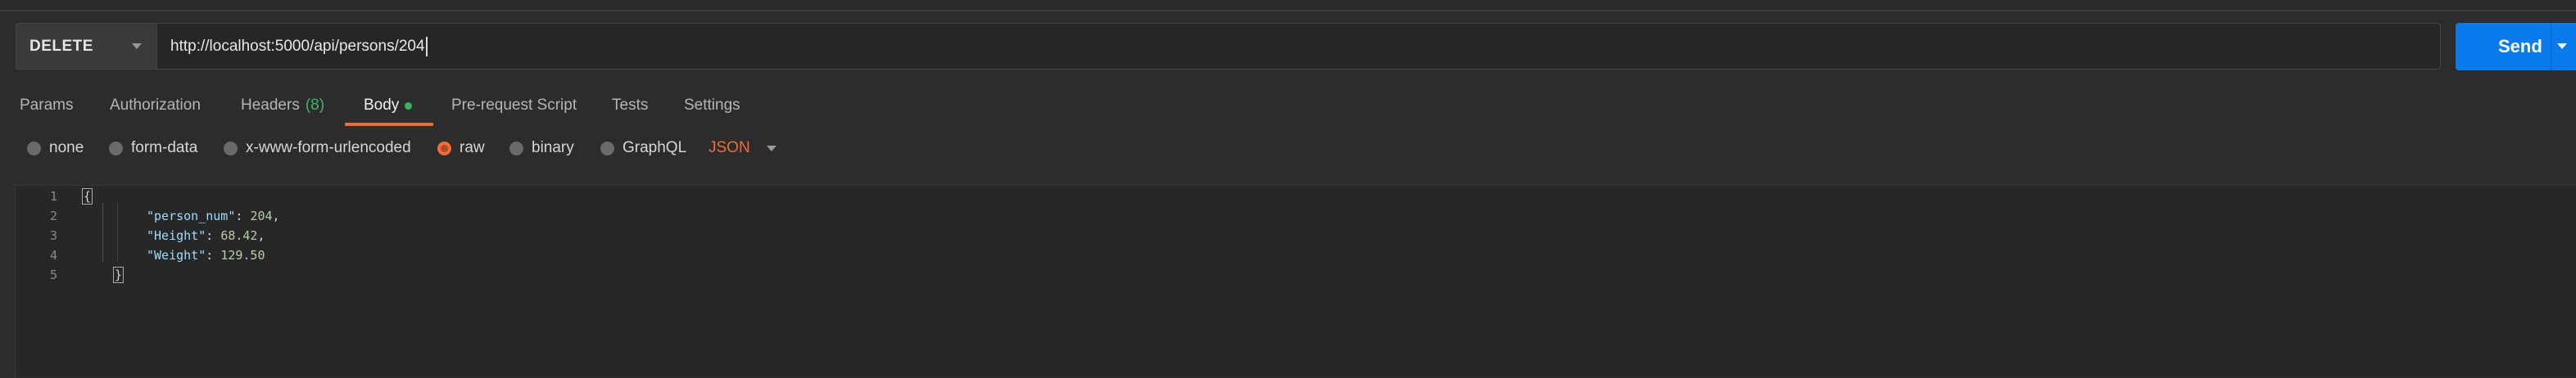  I want to click on line-number: 5, so click(53, 275).